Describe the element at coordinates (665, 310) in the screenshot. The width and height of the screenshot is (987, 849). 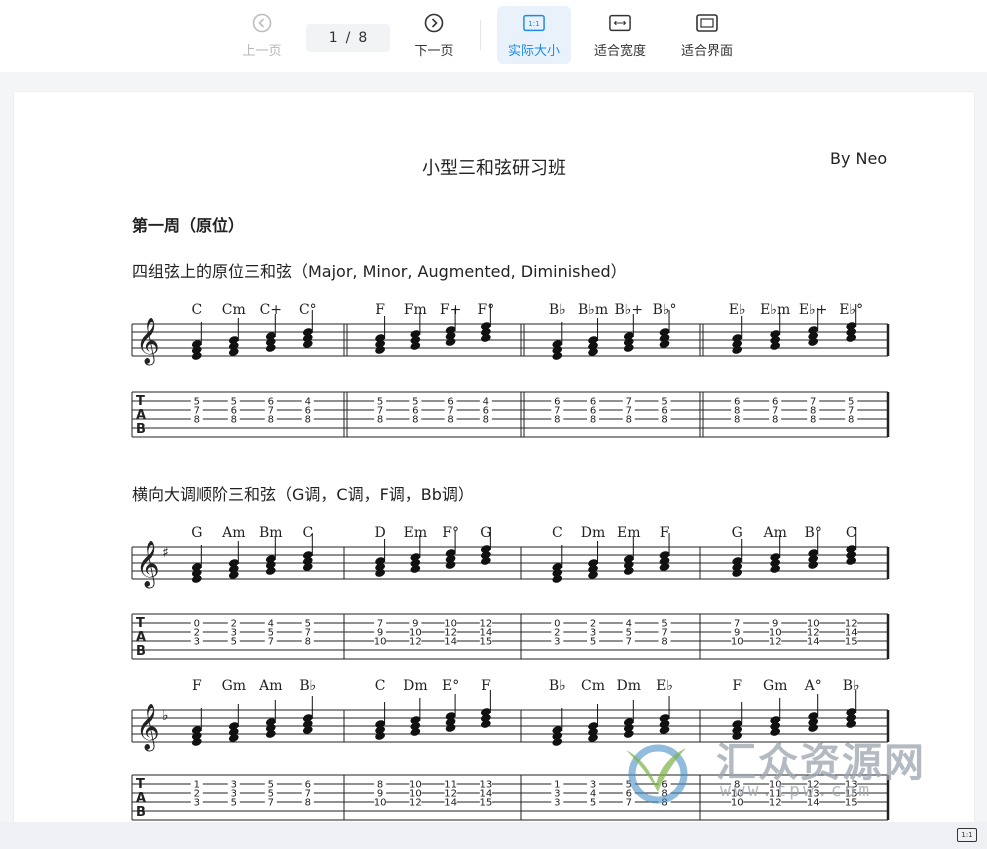
I see `chord-symbol: B♭°` at that location.